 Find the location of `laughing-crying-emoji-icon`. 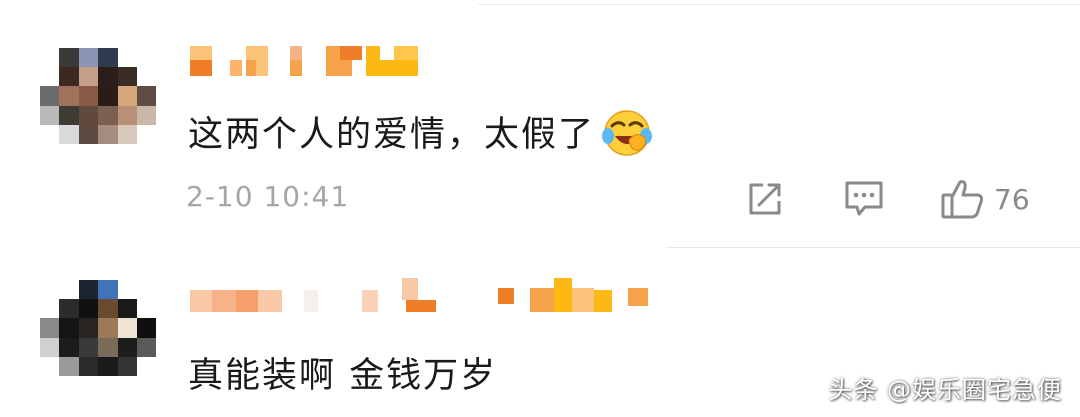

laughing-crying-emoji-icon is located at coordinates (627, 132).